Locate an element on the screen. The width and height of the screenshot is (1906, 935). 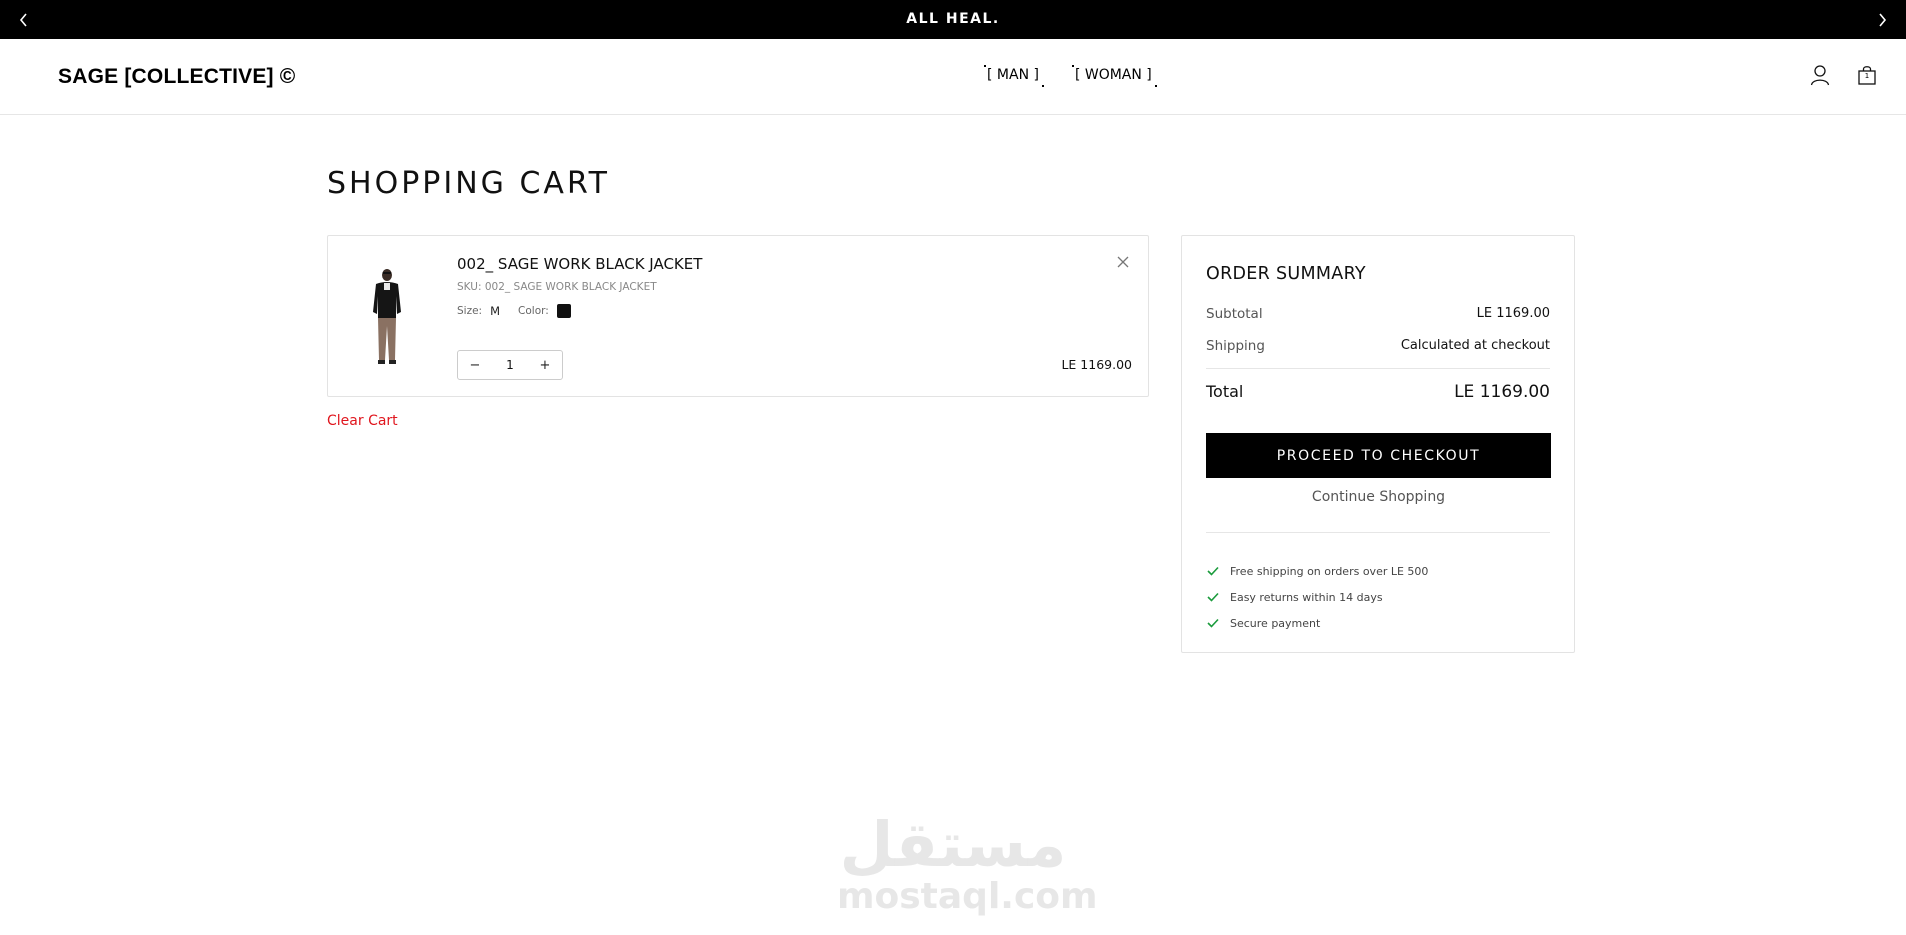
perk-text: Free shipping on orders over LE 500 is located at coordinates (1329, 571).